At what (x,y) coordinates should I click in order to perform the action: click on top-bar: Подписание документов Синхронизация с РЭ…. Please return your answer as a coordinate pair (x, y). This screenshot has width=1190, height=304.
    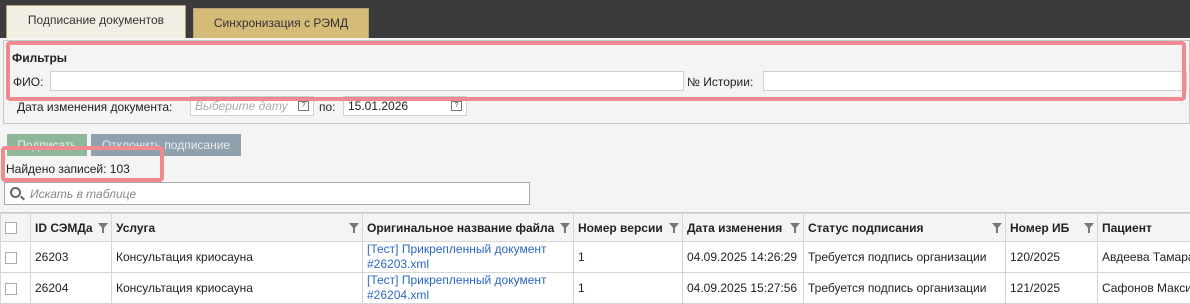
    Looking at the image, I should click on (595, 19).